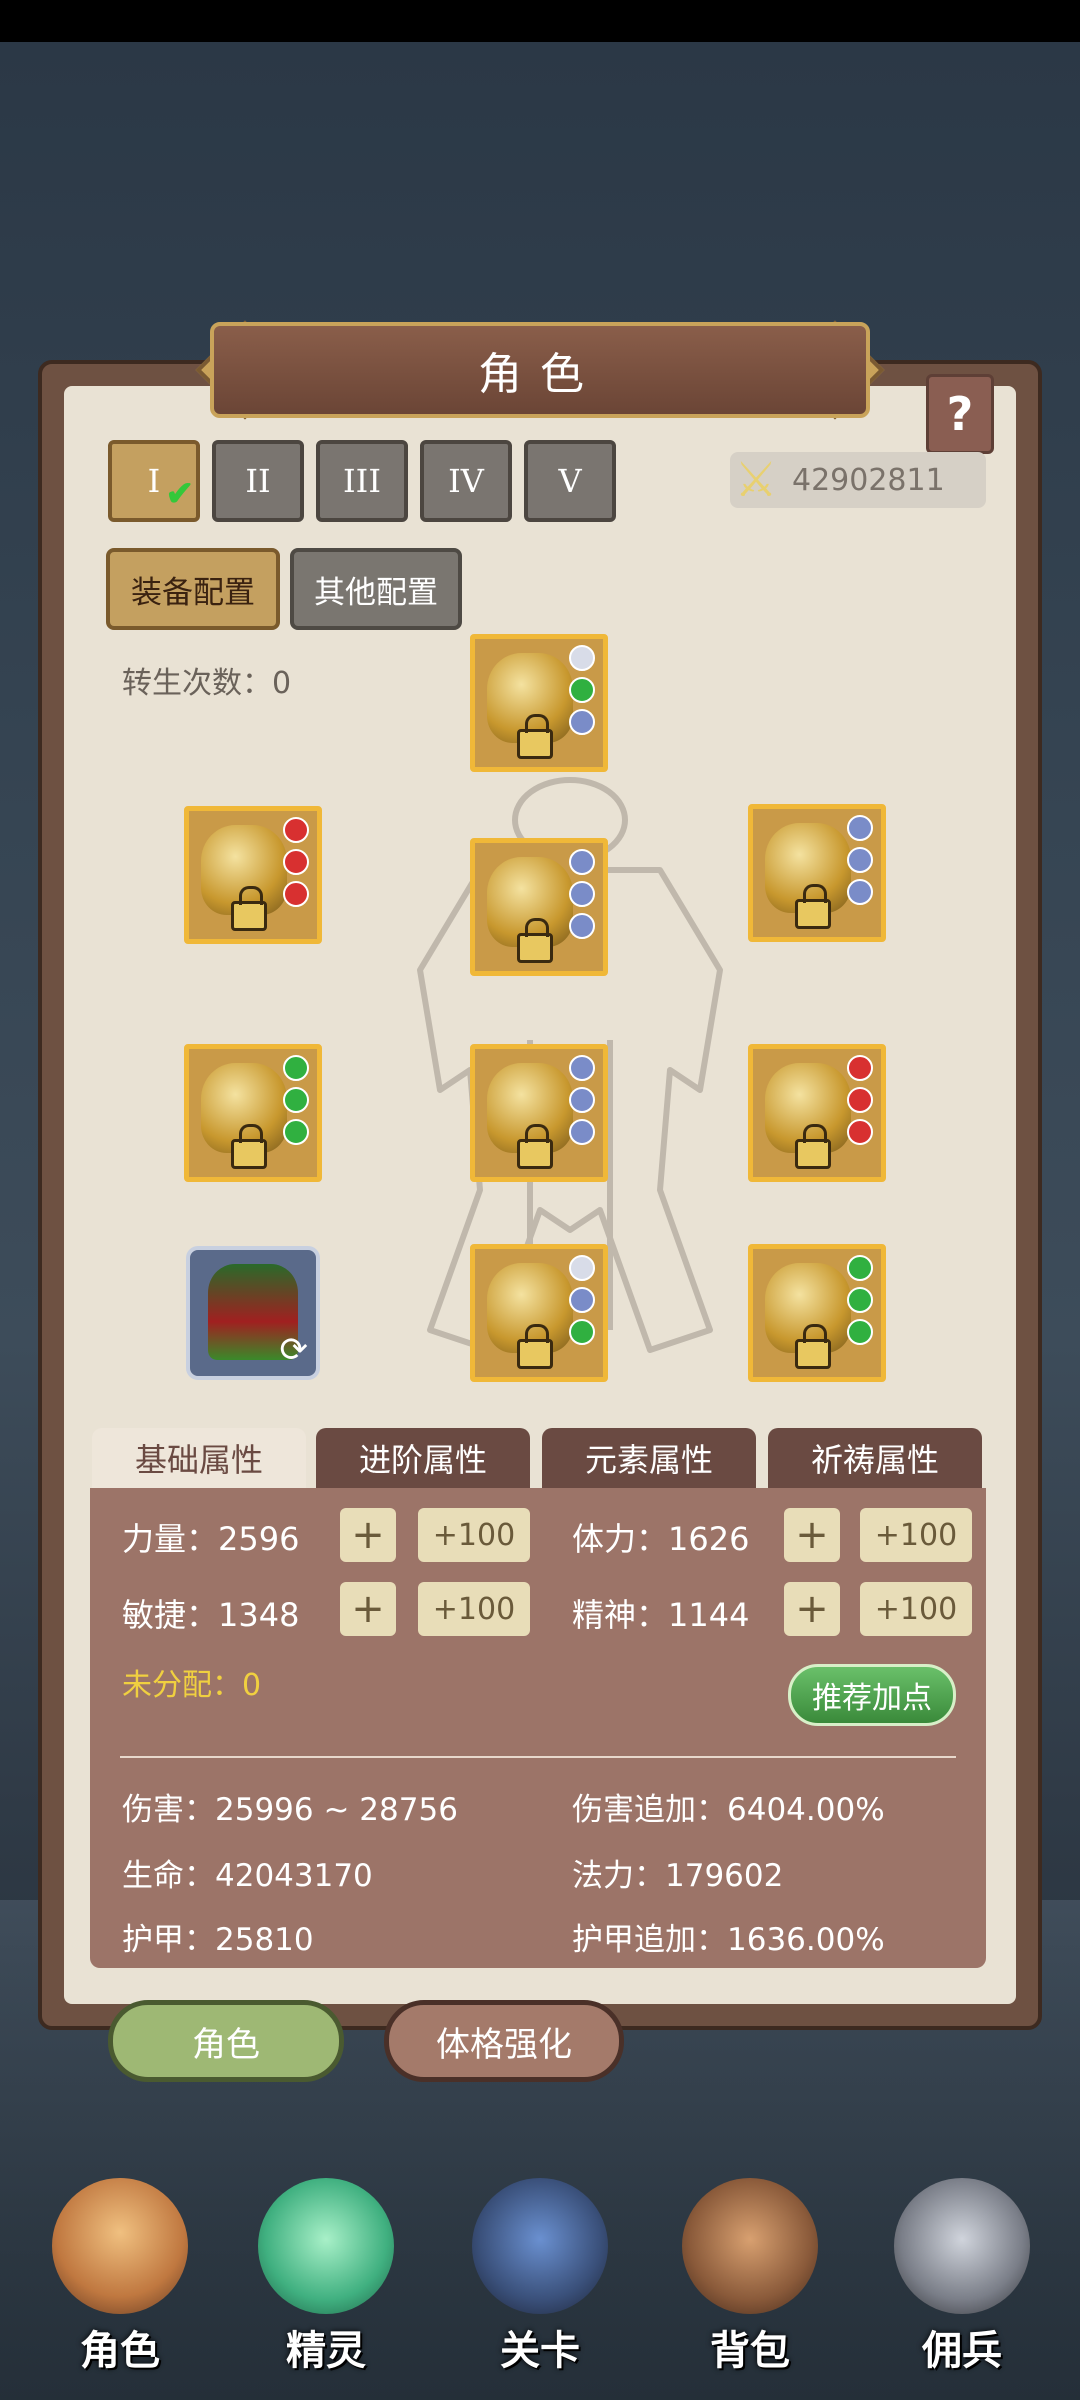 Image resolution: width=1080 pixels, height=2400 pixels. I want to click on strength-plus100-button: +100, so click(474, 1535).